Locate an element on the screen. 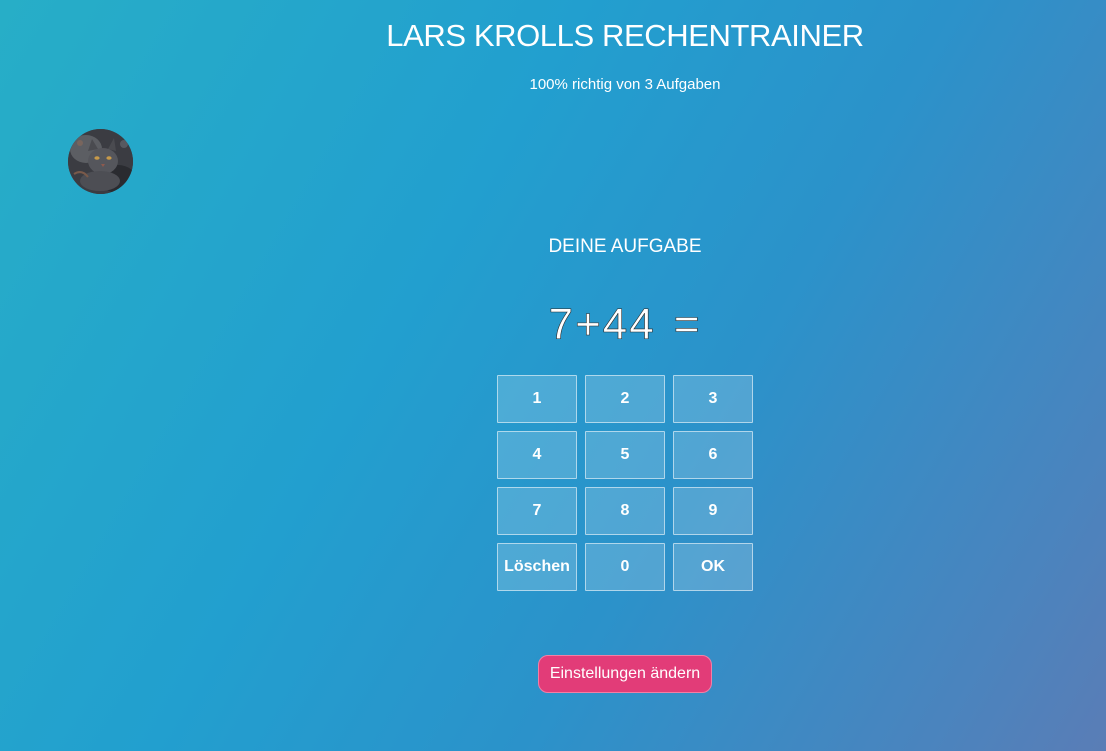  number-keypad: 1 2 3 4 5 6 7 8 9 Löschen 0 OK is located at coordinates (625, 483).